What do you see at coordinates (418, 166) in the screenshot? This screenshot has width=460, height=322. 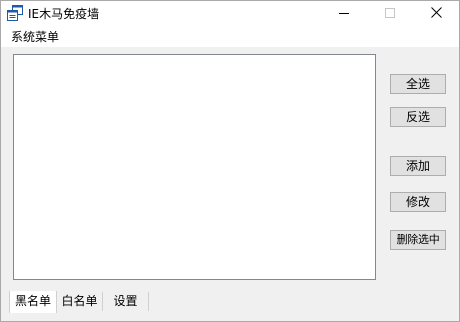 I see `add-button: 添加` at bounding box center [418, 166].